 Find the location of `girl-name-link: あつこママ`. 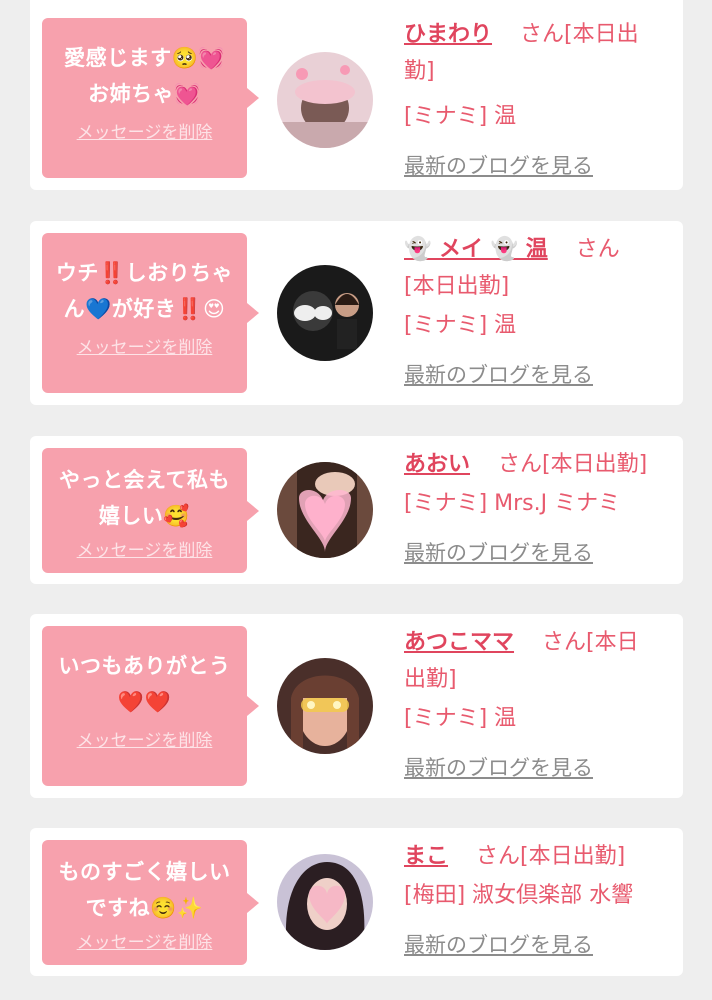

girl-name-link: あつこママ is located at coordinates (459, 642).